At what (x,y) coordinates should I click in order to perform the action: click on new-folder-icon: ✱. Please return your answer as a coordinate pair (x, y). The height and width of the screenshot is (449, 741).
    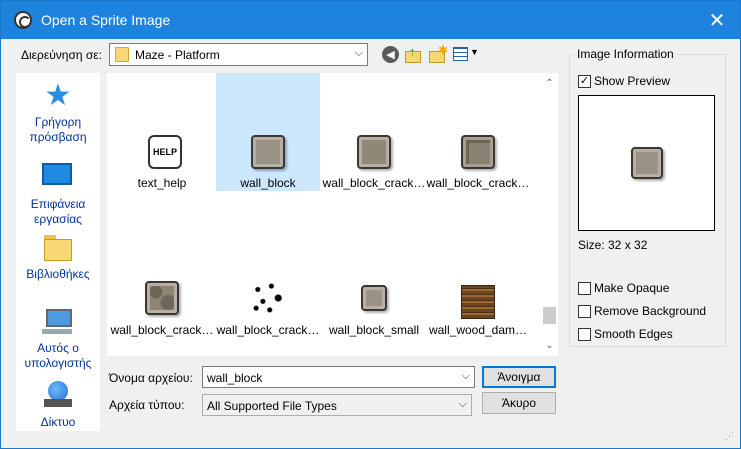
    Looking at the image, I should click on (438, 53).